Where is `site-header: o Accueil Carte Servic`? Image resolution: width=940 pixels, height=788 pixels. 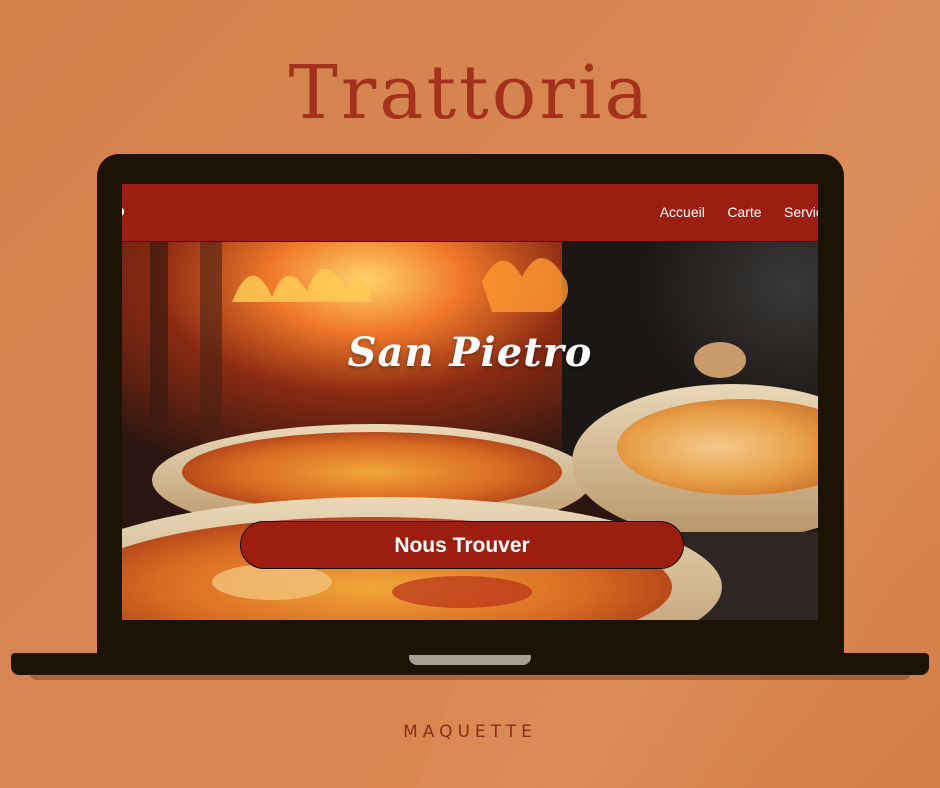
site-header: o Accueil Carte Servic is located at coordinates (470, 213).